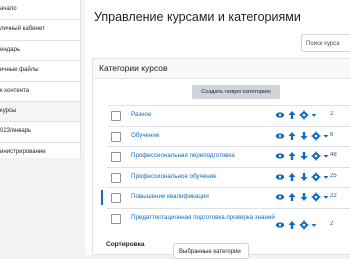 This screenshot has width=350, height=259. I want to click on nav-item-calendar: ендарь, so click(40, 51).